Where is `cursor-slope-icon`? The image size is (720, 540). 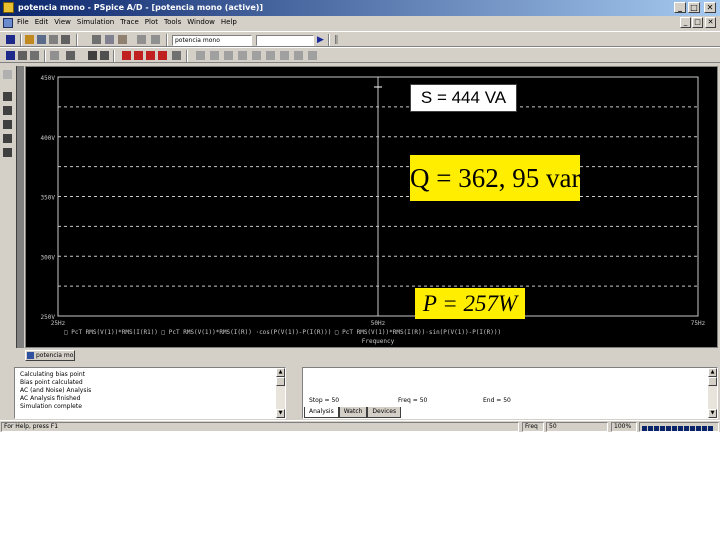
cursor-slope-icon is located at coordinates (228, 55).